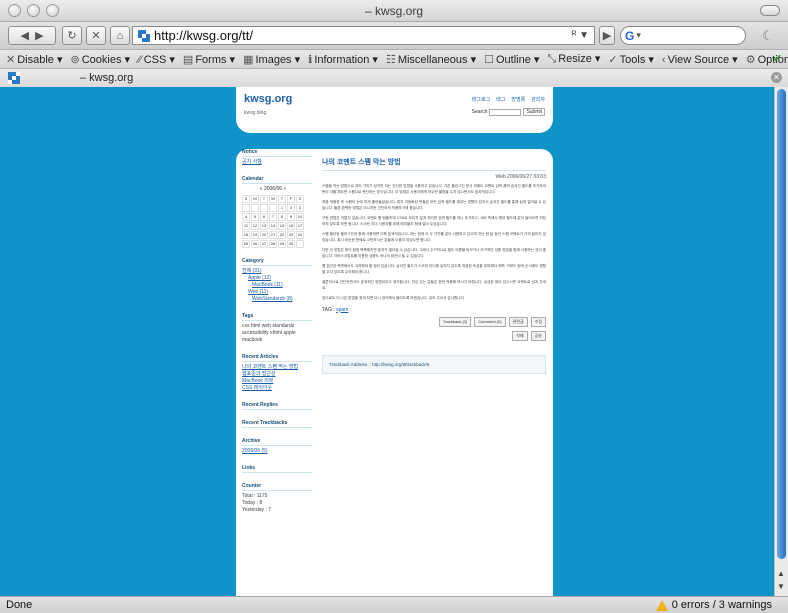  What do you see at coordinates (291, 235) in the screenshot?
I see `calendar-day: 23` at bounding box center [291, 235].